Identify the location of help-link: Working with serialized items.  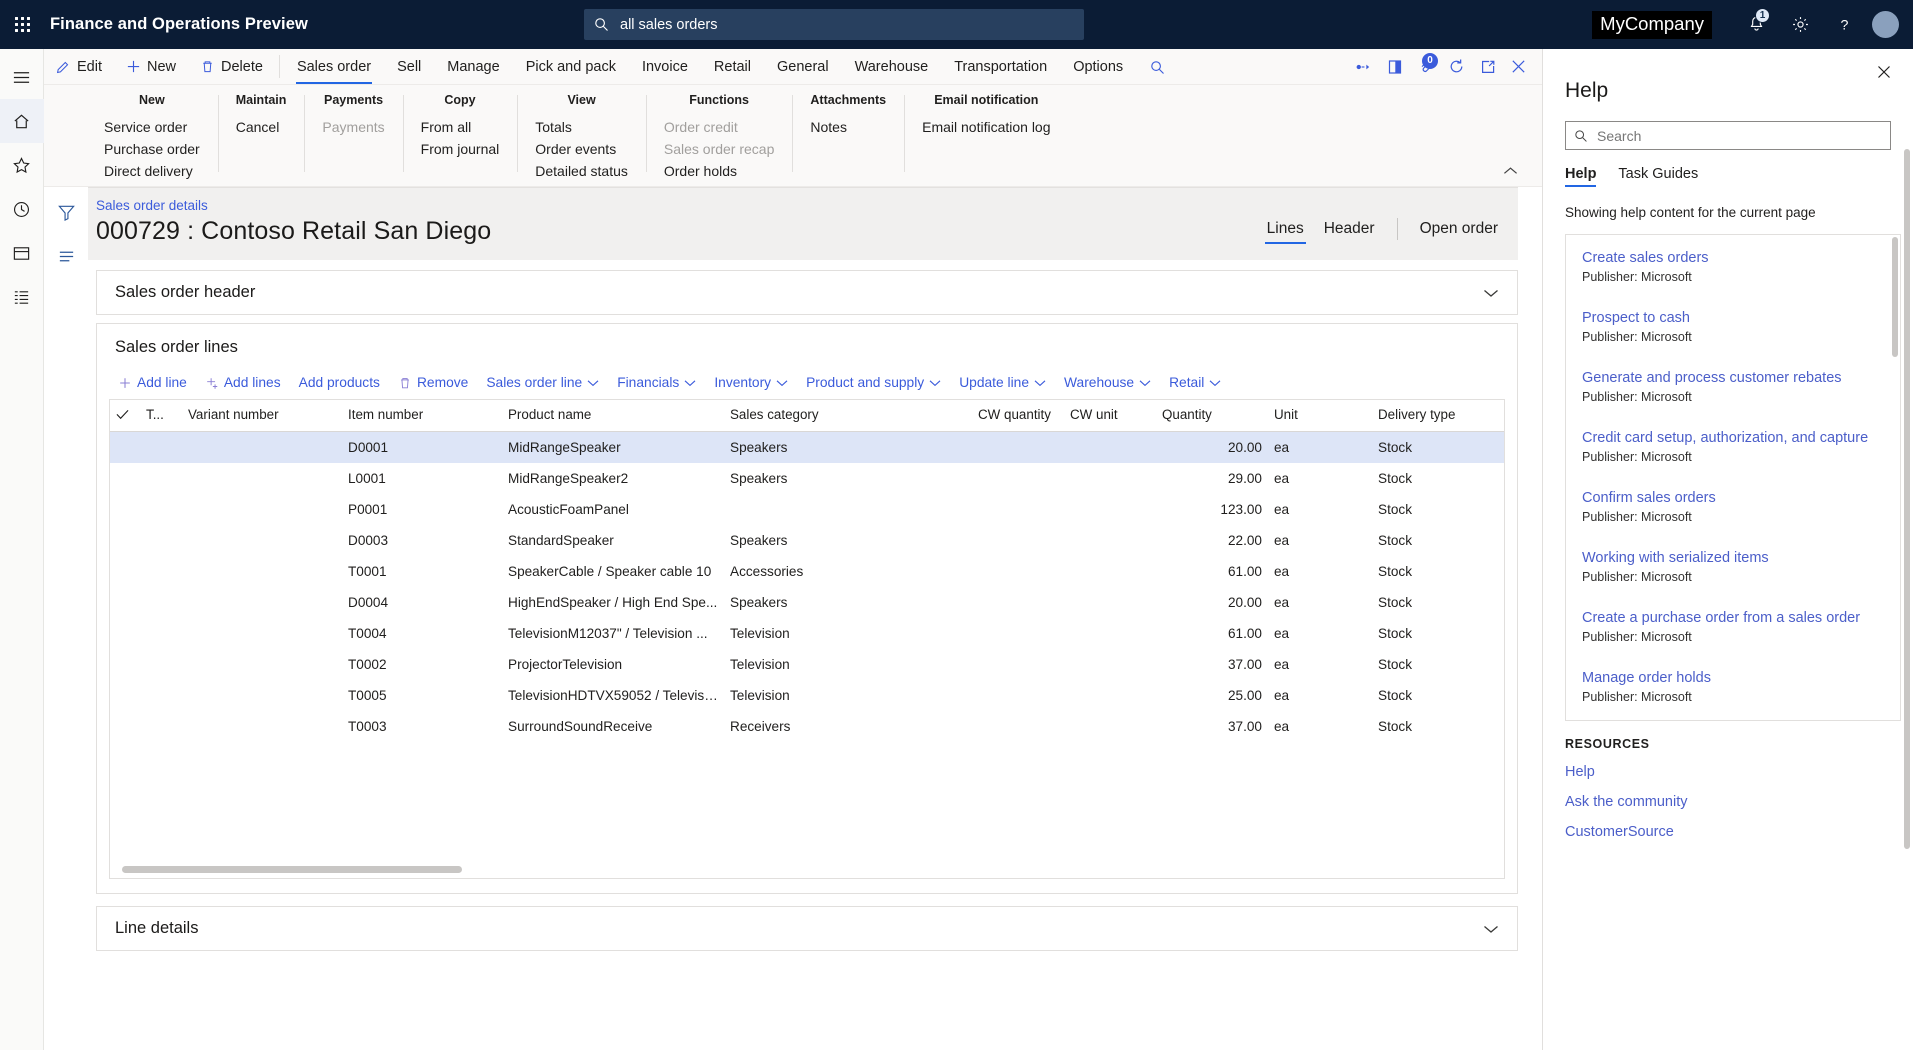
(1733, 558).